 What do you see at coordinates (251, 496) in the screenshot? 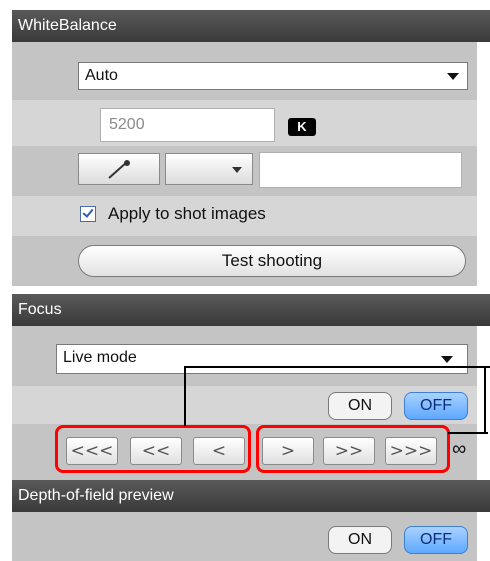
I see `depth-of-field-header: Depth-of-field preview` at bounding box center [251, 496].